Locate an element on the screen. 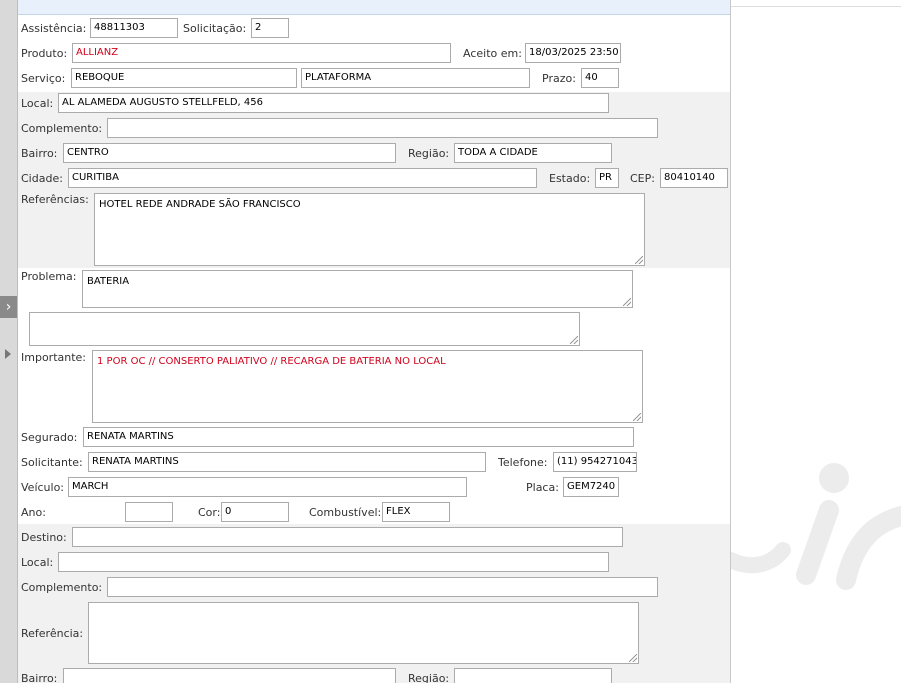 The image size is (901, 683). local-label: Local: is located at coordinates (37, 103).